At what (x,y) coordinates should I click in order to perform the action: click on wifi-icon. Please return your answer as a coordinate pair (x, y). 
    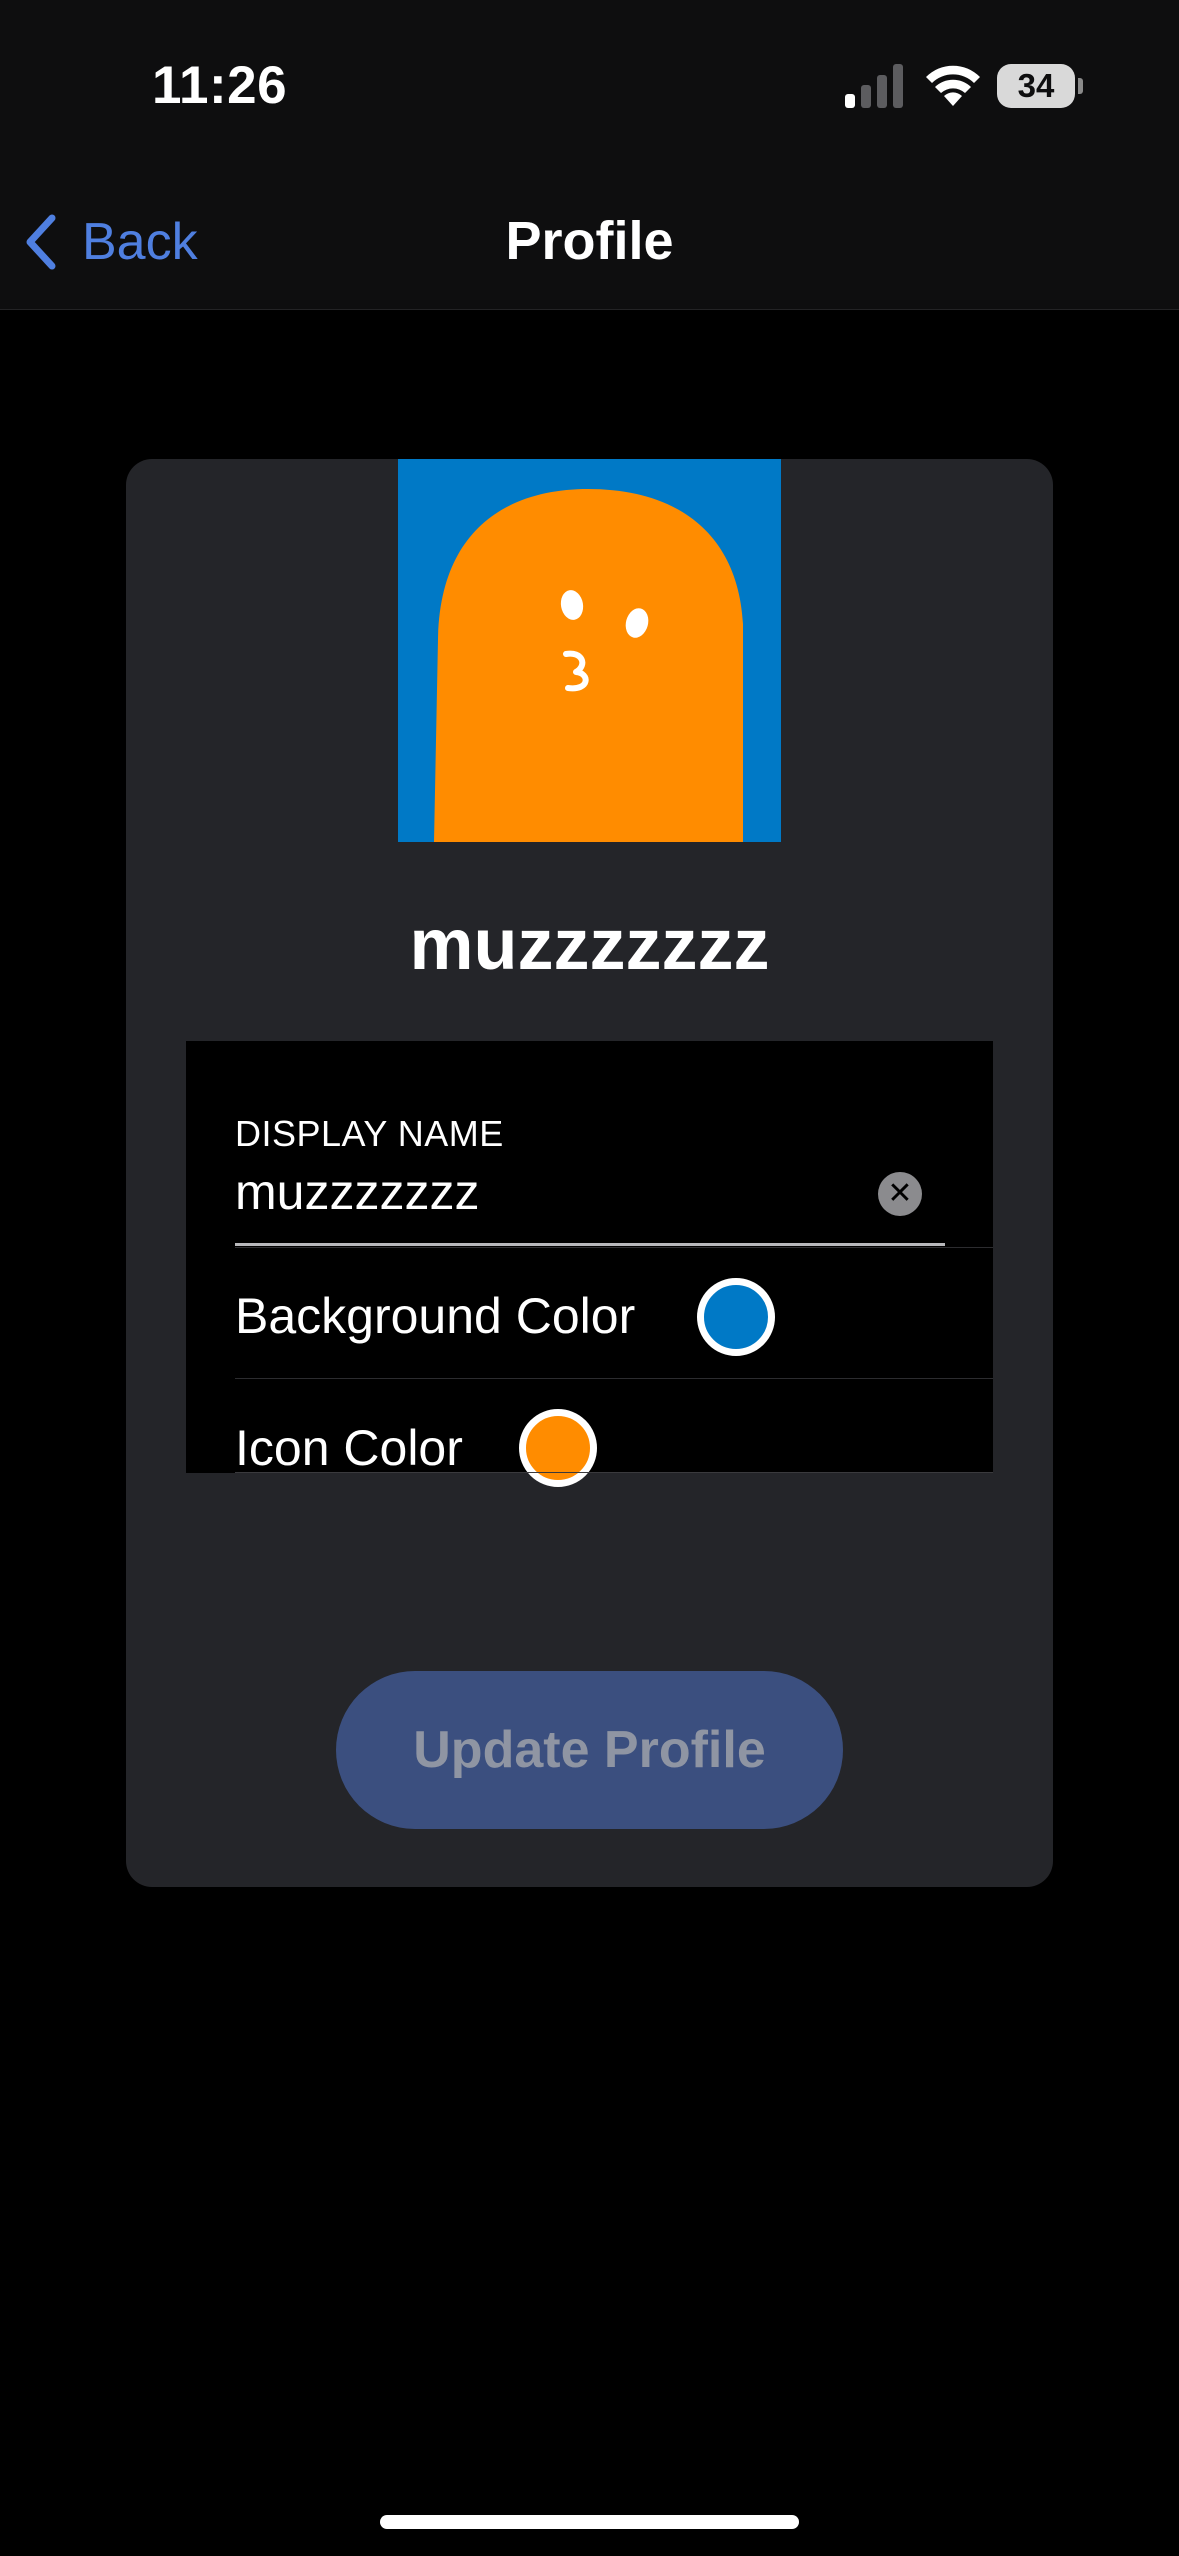
    Looking at the image, I should click on (953, 85).